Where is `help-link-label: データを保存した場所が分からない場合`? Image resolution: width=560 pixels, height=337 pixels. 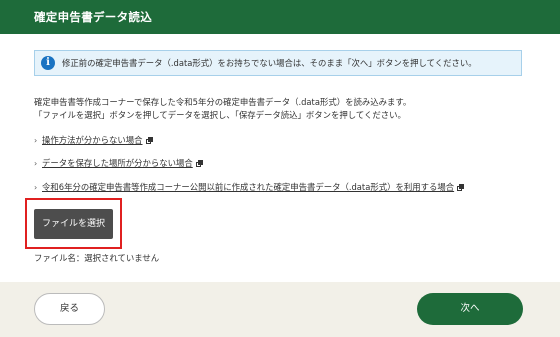 help-link-label: データを保存した場所が分からない場合 is located at coordinates (117, 163).